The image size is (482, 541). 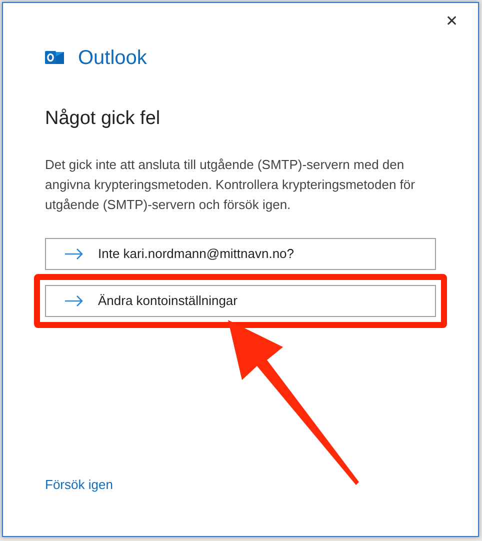 I want to click on retry-link: Försök igen, so click(x=79, y=484).